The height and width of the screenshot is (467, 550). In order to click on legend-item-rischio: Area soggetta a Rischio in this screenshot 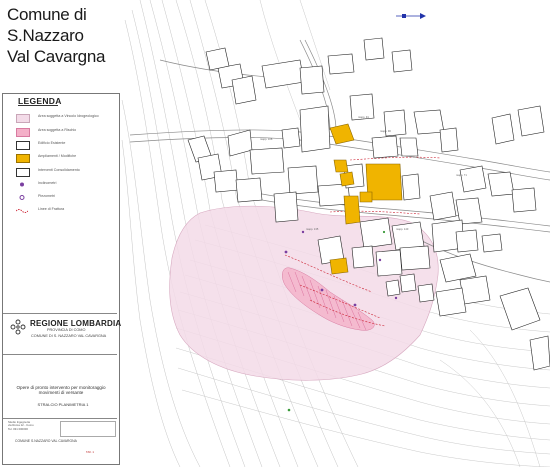, I will do `click(66, 132)`.